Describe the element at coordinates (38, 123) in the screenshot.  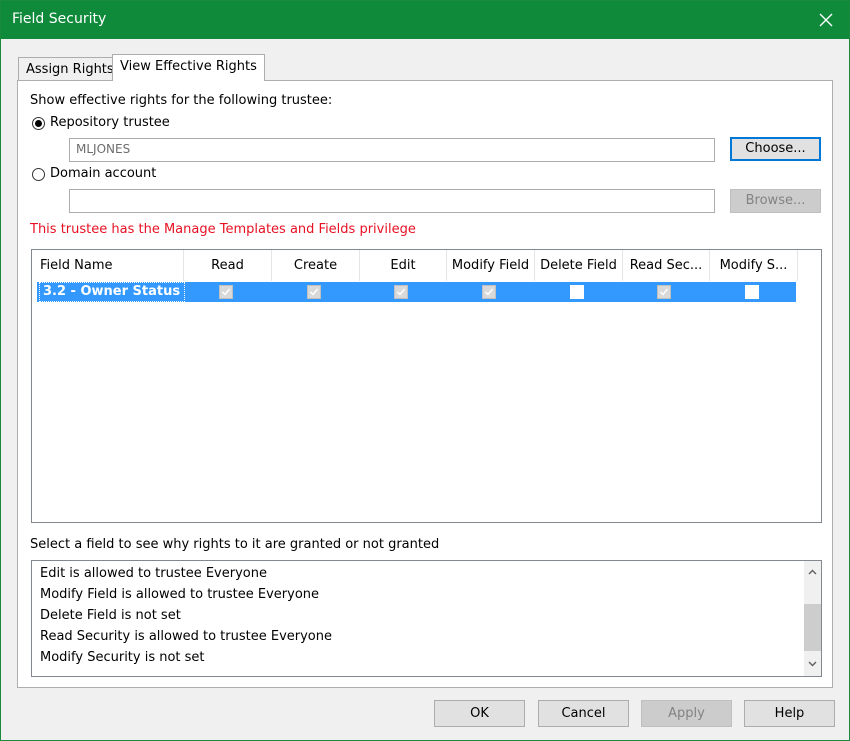
I see `repository-trustee-radio` at that location.